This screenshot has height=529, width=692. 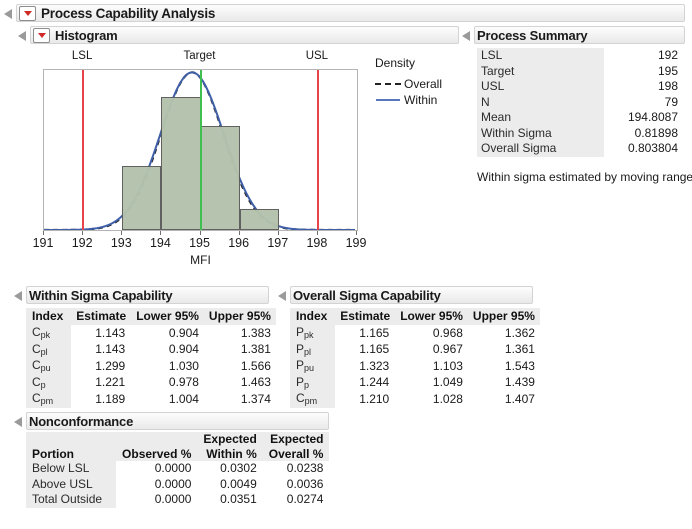 What do you see at coordinates (160, 243) in the screenshot?
I see `axis-tick-label: 194` at bounding box center [160, 243].